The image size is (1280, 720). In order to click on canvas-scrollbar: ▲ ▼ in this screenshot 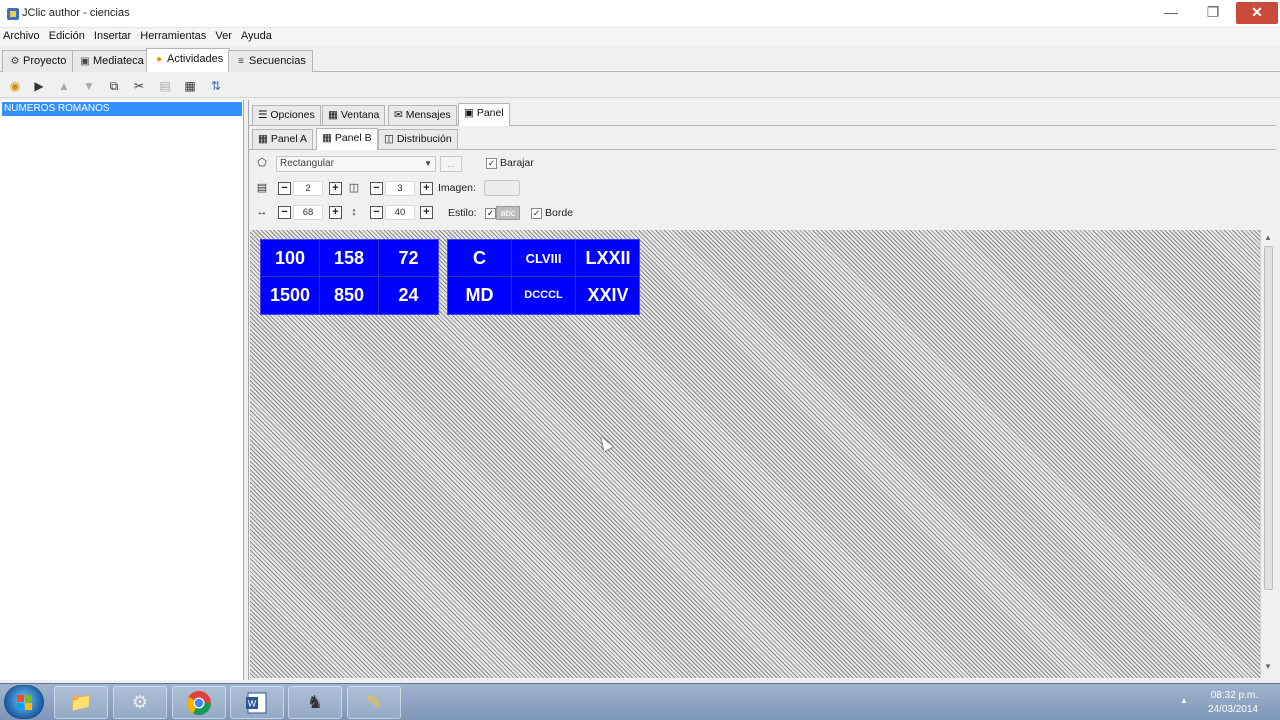, I will do `click(1268, 454)`.